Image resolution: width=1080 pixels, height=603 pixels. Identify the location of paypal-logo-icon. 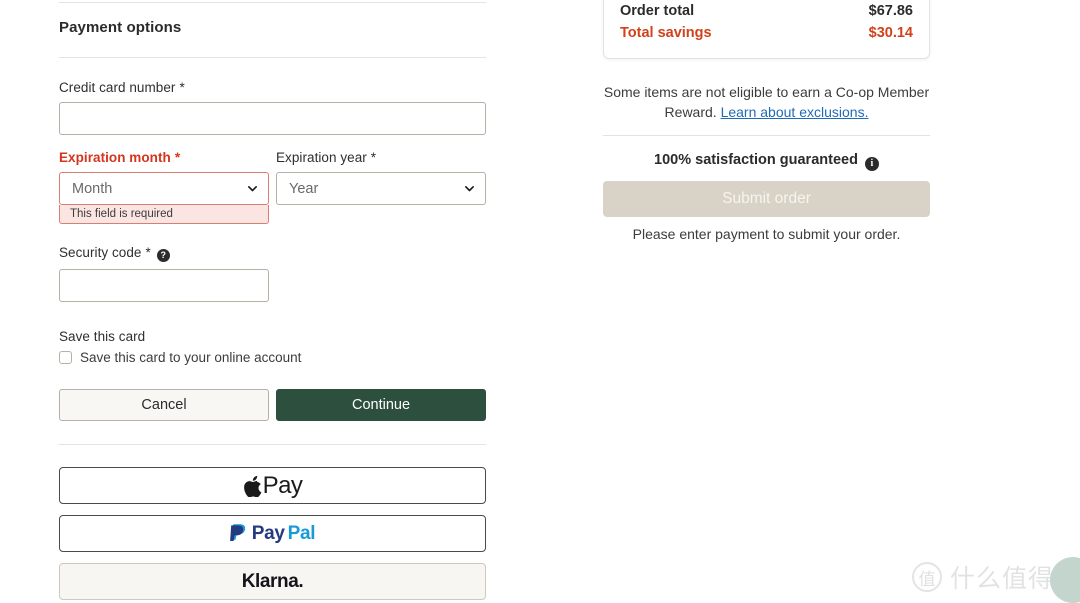
(237, 532).